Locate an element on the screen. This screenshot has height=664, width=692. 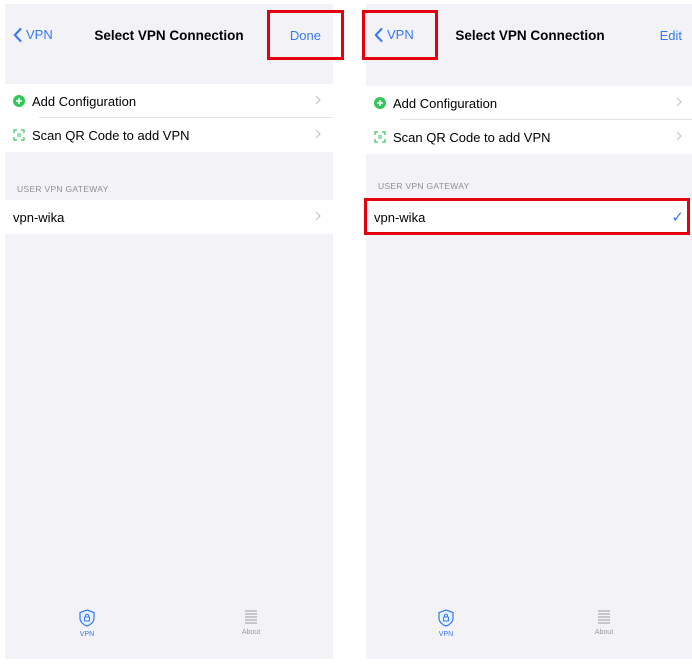
navigation-bar: VPN Select VPN Connection Done is located at coordinates (169, 37).